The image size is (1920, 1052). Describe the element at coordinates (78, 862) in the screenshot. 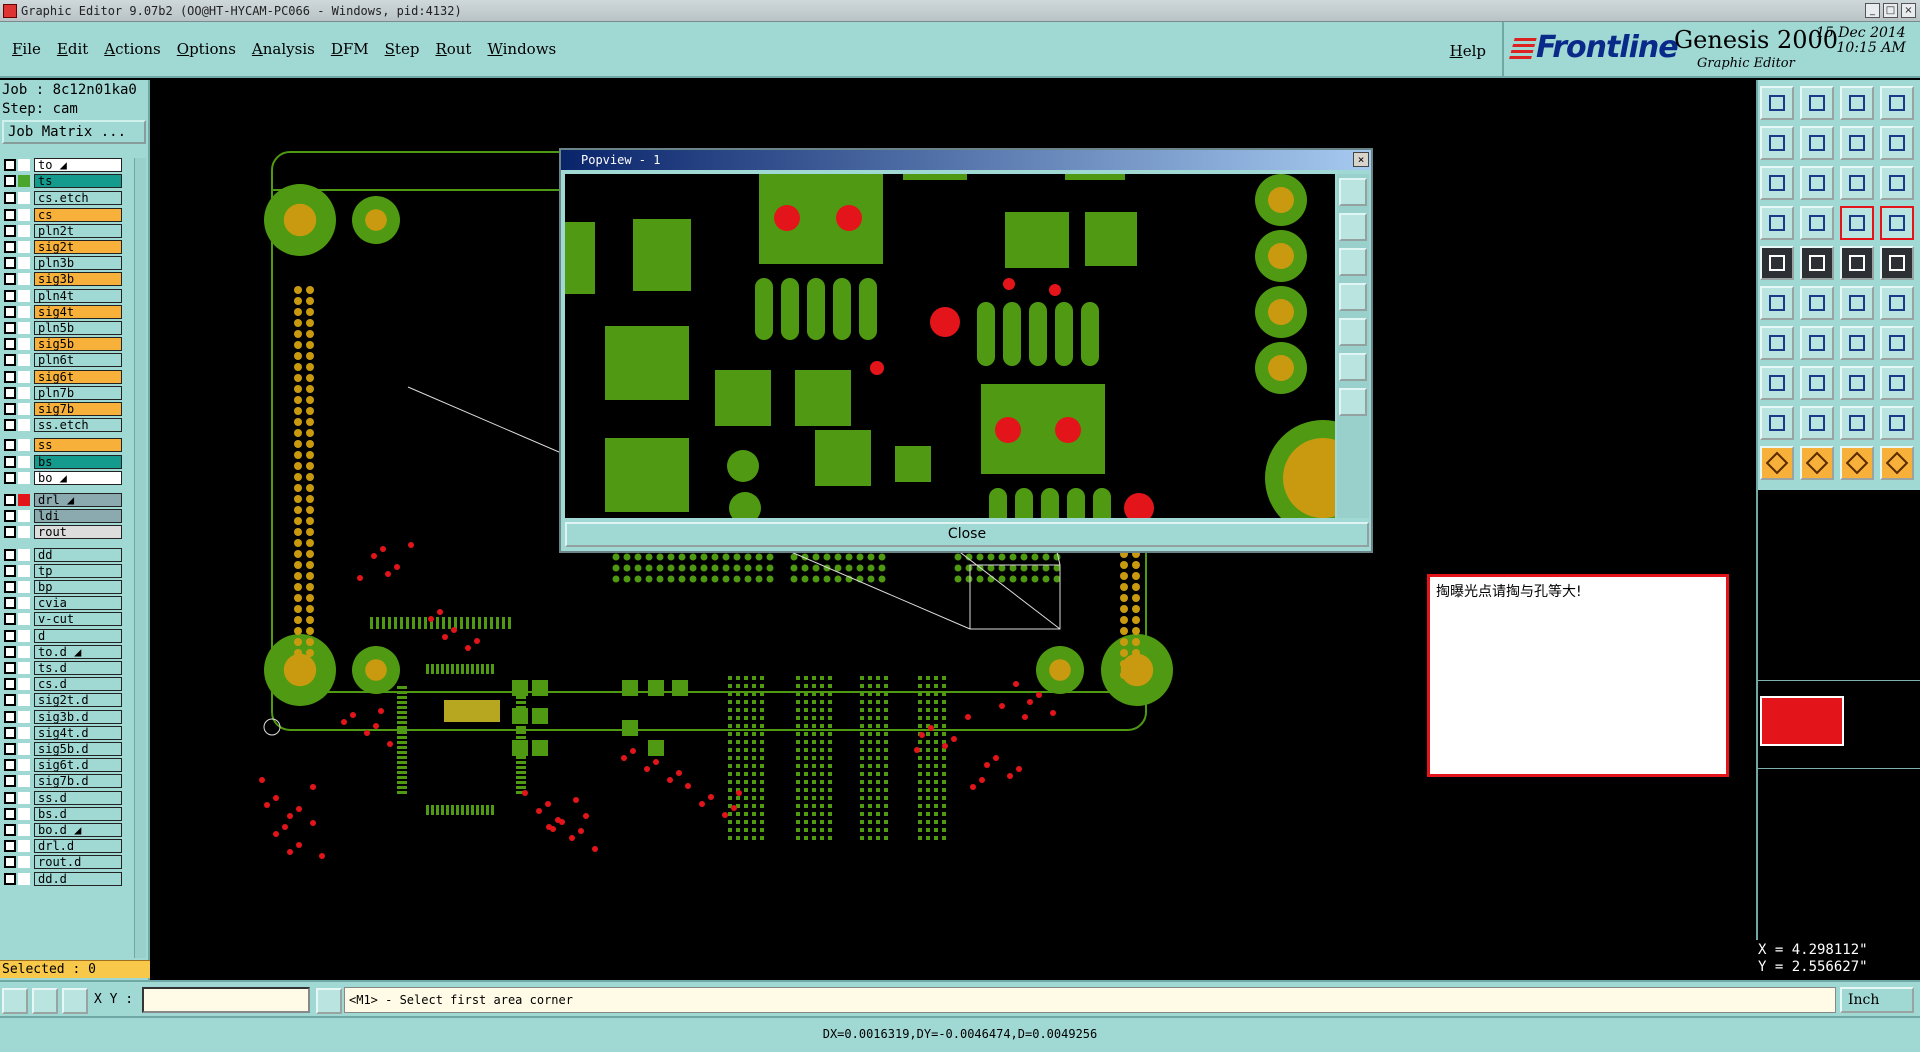

I see `layer-name: rout.d` at that location.